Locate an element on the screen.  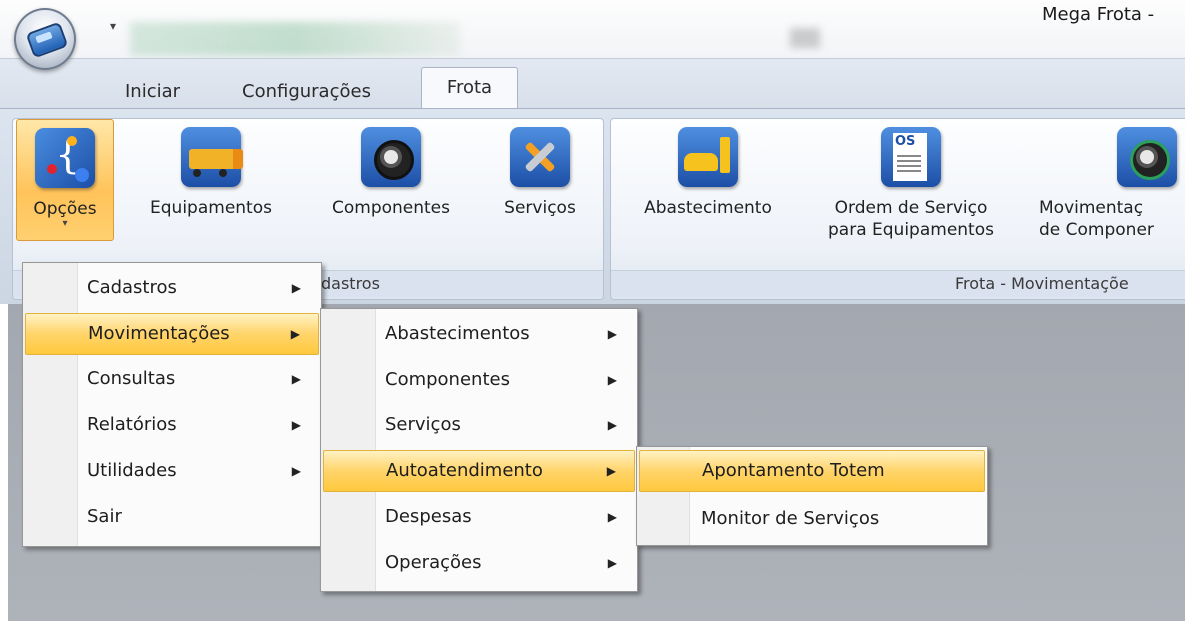
opcoes-label: Opções is located at coordinates (65, 209).